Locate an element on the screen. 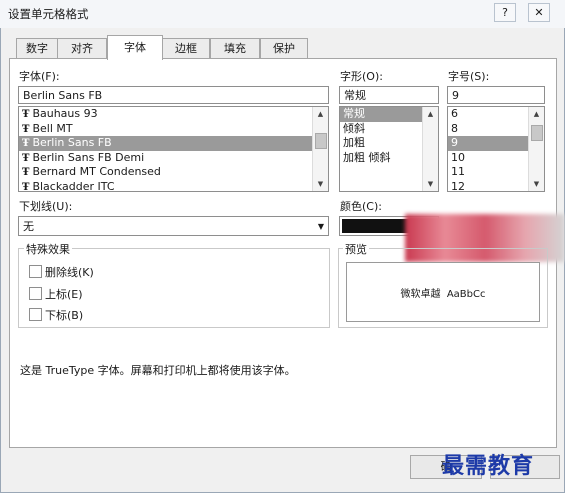 The width and height of the screenshot is (565, 493). font-style-input: 常规 is located at coordinates (389, 95).